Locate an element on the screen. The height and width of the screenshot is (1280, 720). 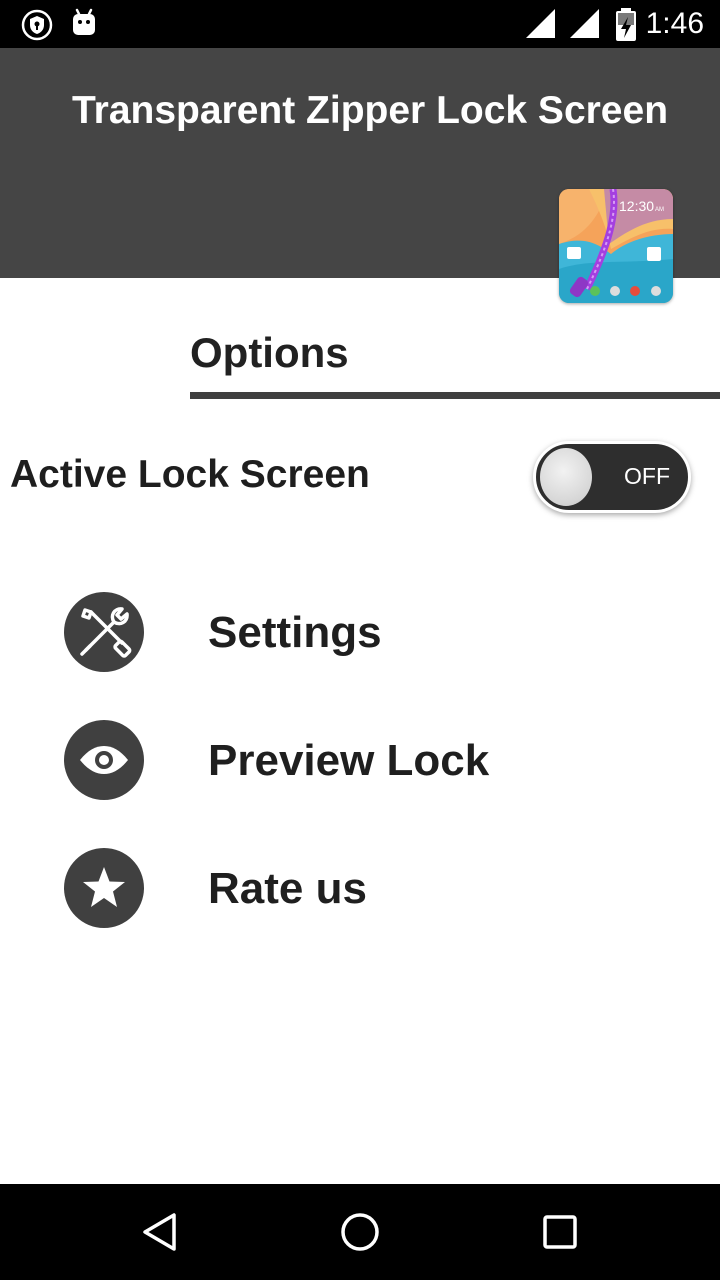
recents-icon is located at coordinates (560, 1232).